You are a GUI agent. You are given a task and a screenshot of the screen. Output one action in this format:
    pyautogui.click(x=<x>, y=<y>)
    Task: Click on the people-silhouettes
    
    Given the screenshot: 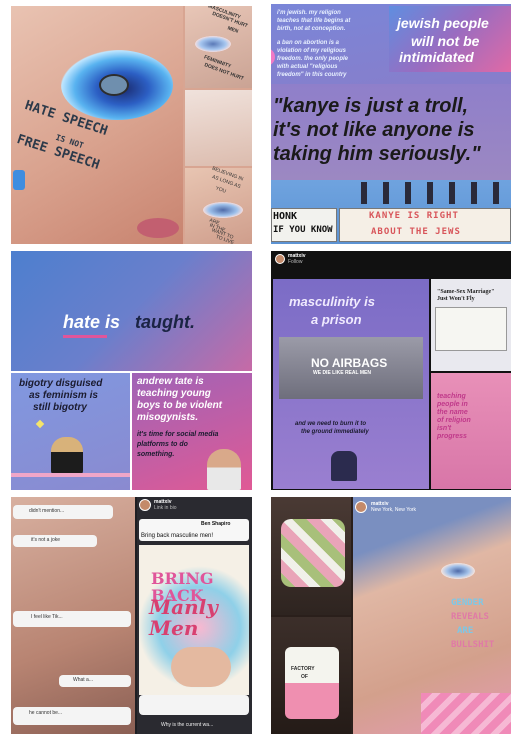 What is the action you would take?
    pyautogui.click(x=431, y=193)
    